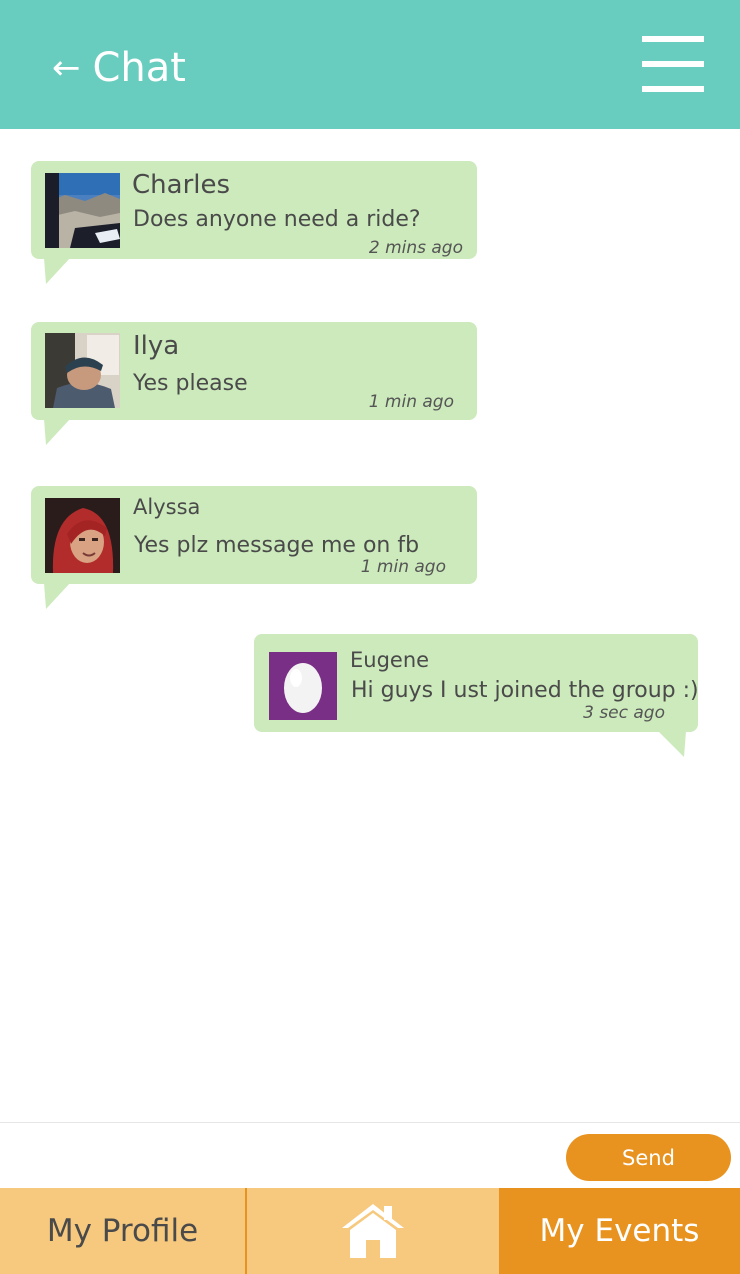  Describe the element at coordinates (82, 210) in the screenshot. I see `mountain-photo-avatar` at that location.